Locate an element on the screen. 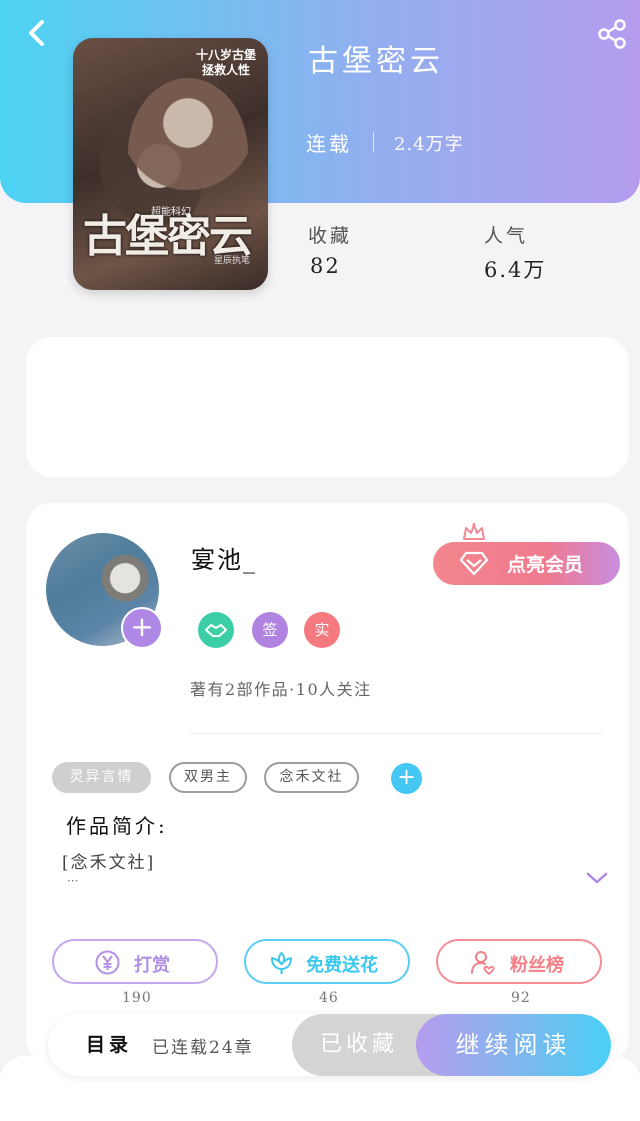 This screenshot has width=640, height=1121. signed-badge: 签 is located at coordinates (270, 630).